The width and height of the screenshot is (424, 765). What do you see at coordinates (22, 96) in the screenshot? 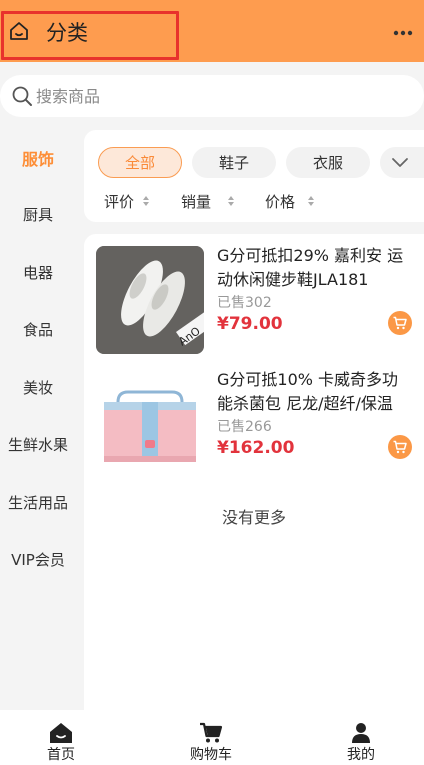
I see `search-icon` at bounding box center [22, 96].